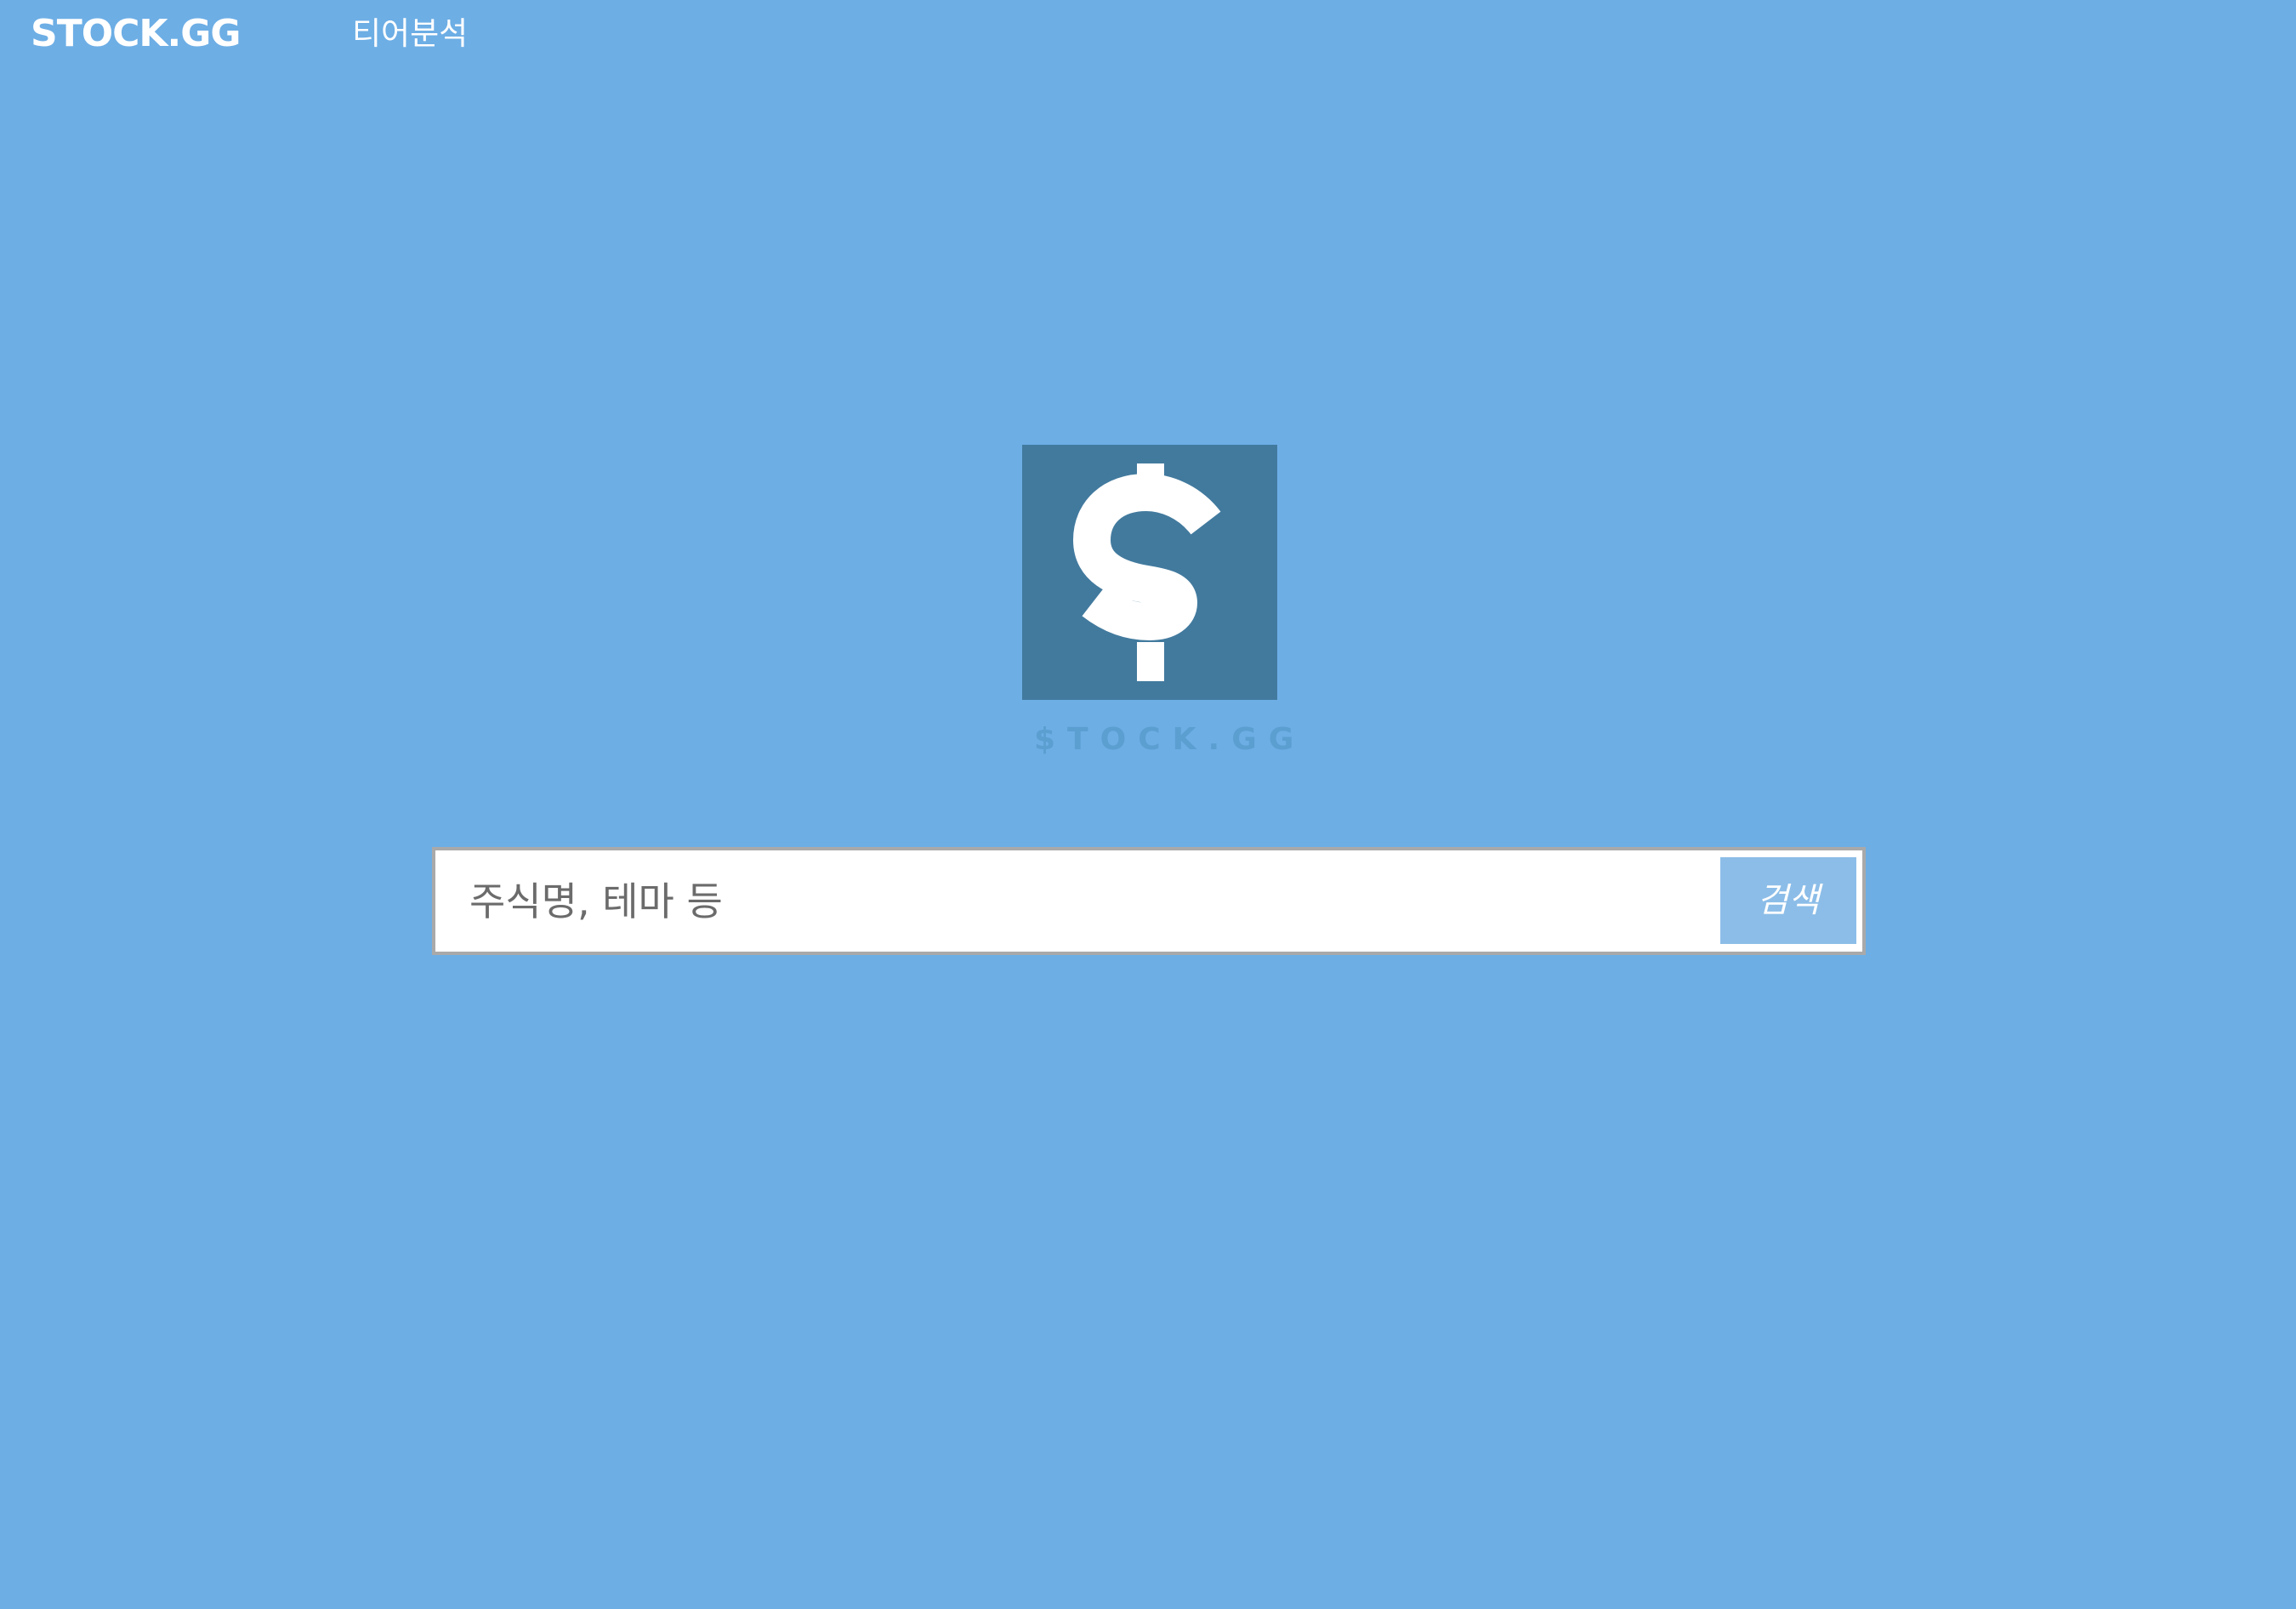 The image size is (2296, 1609). Describe the element at coordinates (1150, 661) in the screenshot. I see `dollar-sign-stem-bottom` at that location.